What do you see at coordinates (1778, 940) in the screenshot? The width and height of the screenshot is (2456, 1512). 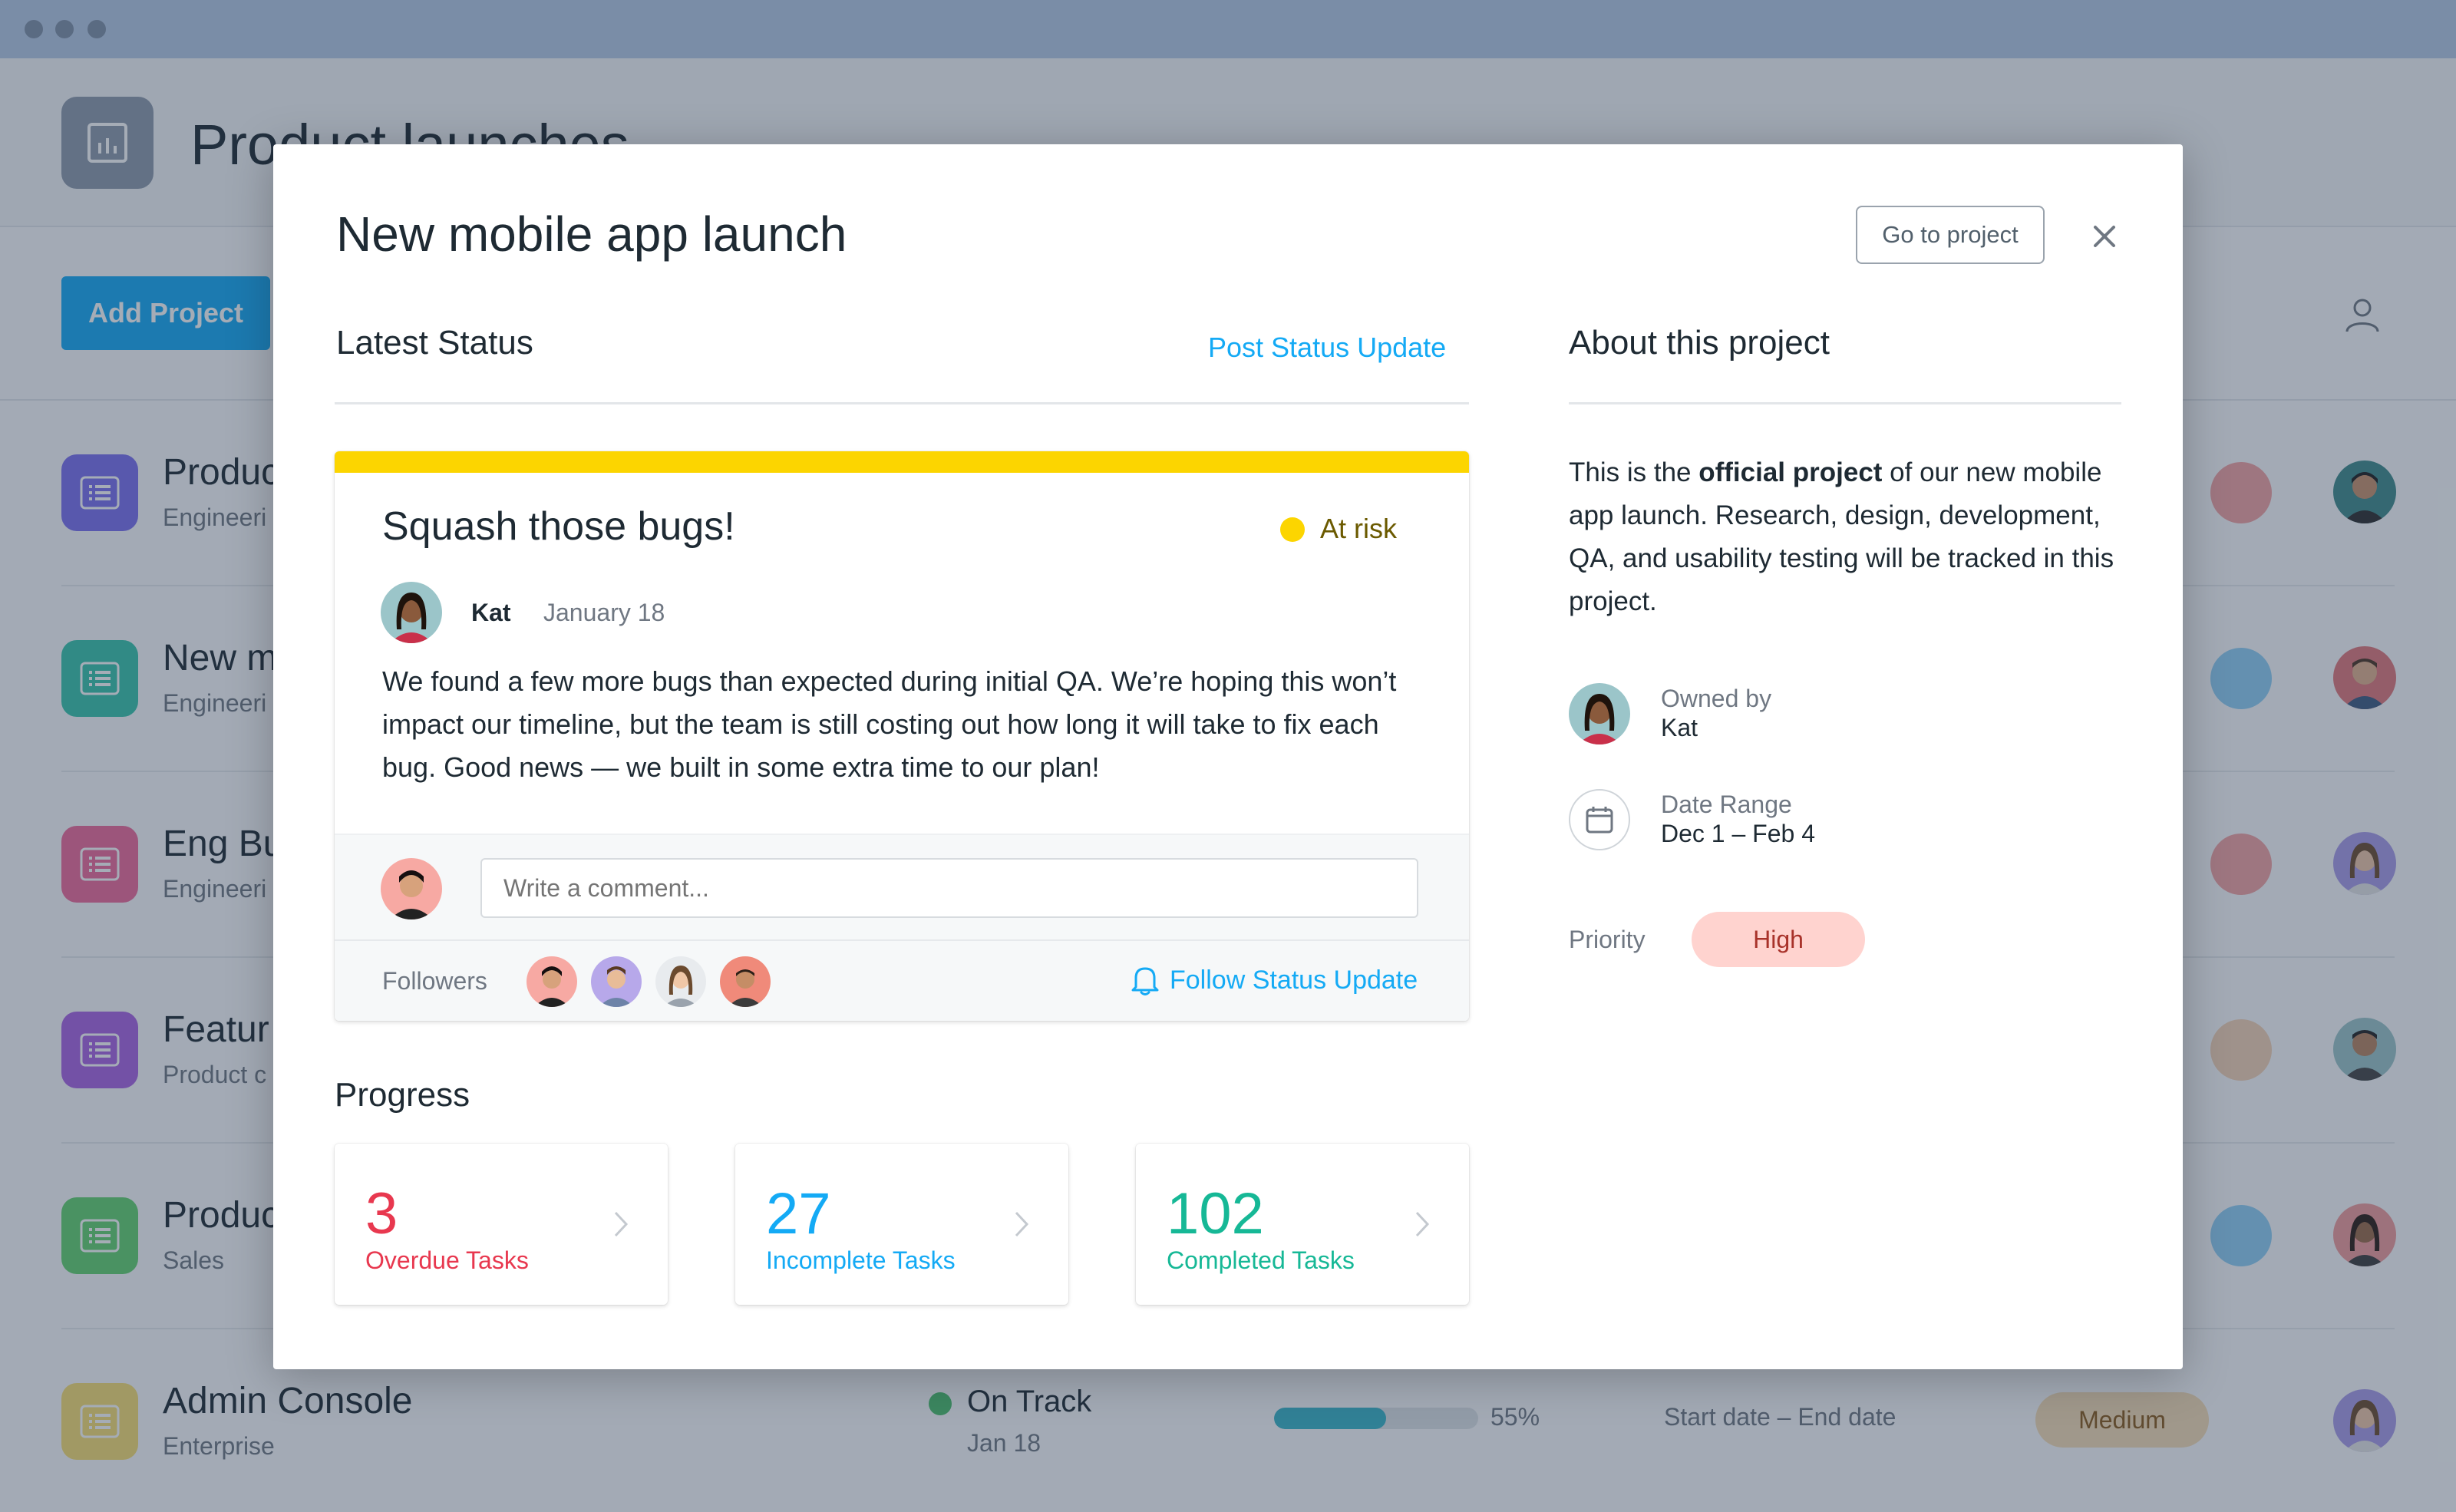 I see `priority-badge: High` at bounding box center [1778, 940].